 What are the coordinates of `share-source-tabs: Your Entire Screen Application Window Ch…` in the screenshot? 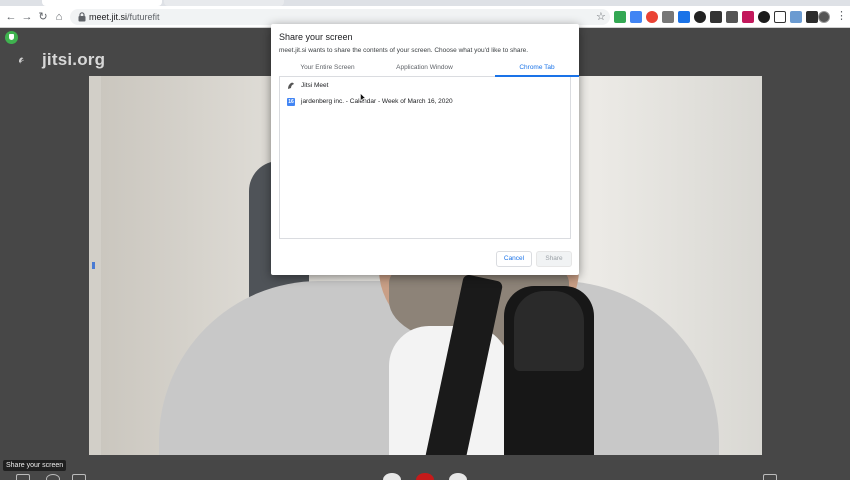 It's located at (429, 69).